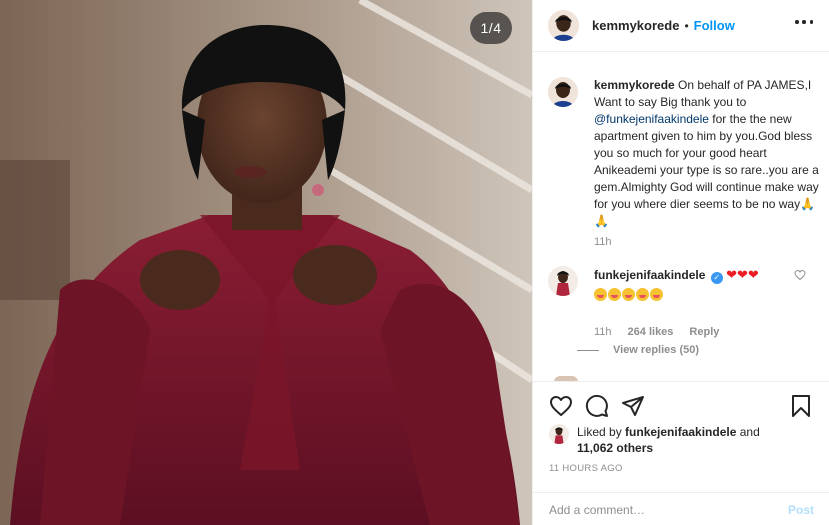  What do you see at coordinates (597, 406) in the screenshot?
I see `comment-bubble-icon` at bounding box center [597, 406].